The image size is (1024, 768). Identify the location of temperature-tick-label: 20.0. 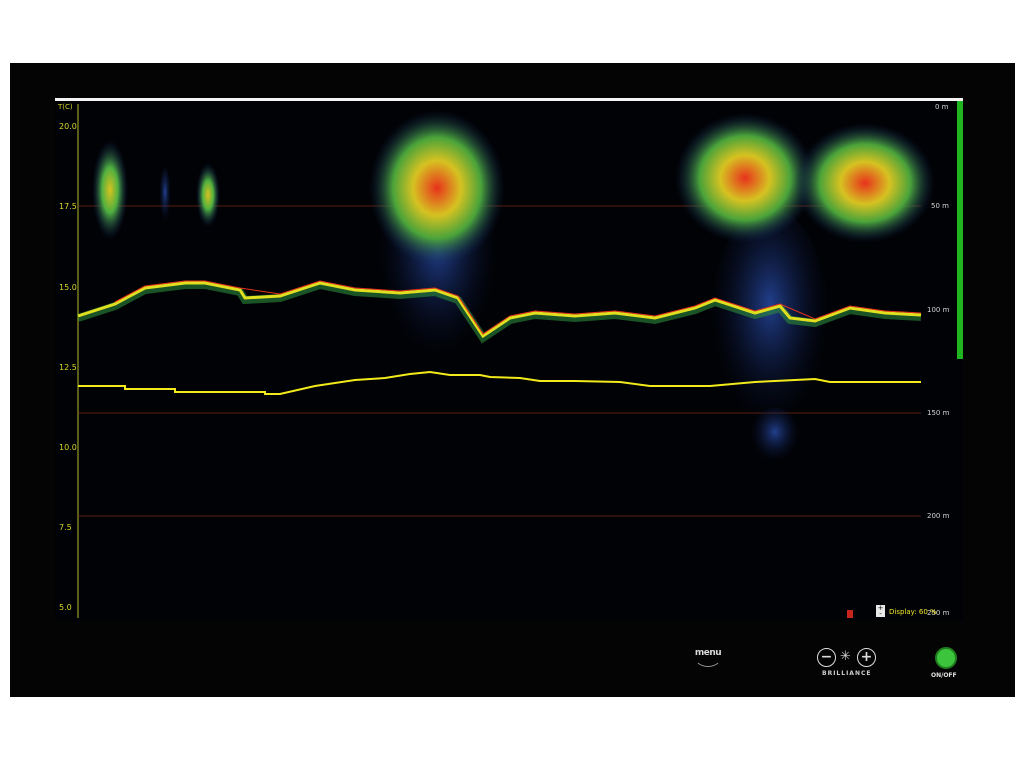
(68, 126).